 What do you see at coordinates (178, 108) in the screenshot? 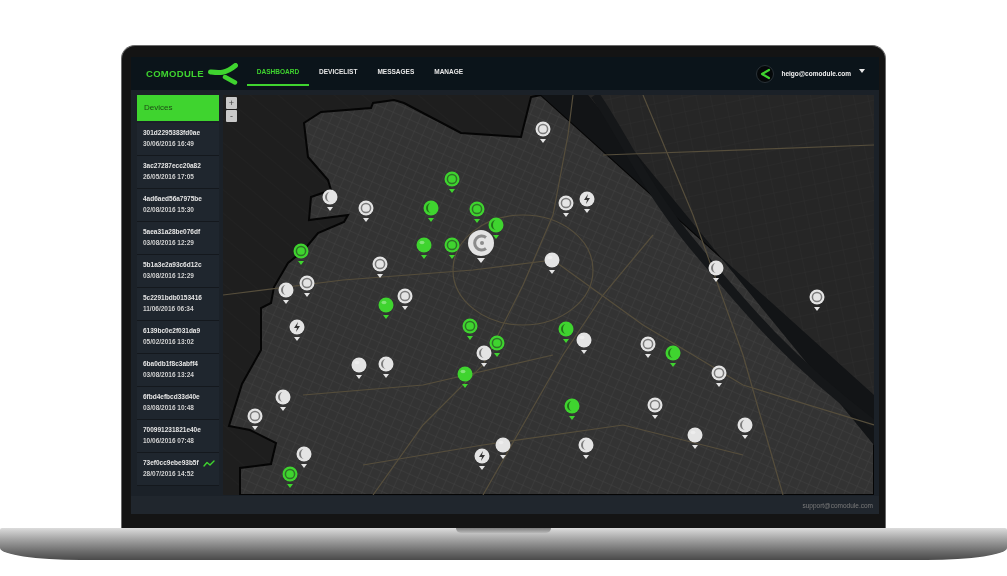
I see `devices-header: Devices` at bounding box center [178, 108].